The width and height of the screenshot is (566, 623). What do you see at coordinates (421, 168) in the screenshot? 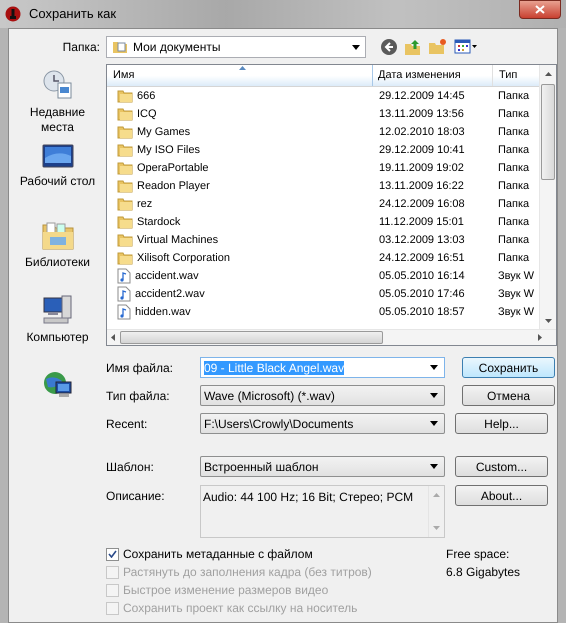
I see `date-cell-text: 19.11.2009 19:02` at bounding box center [421, 168].